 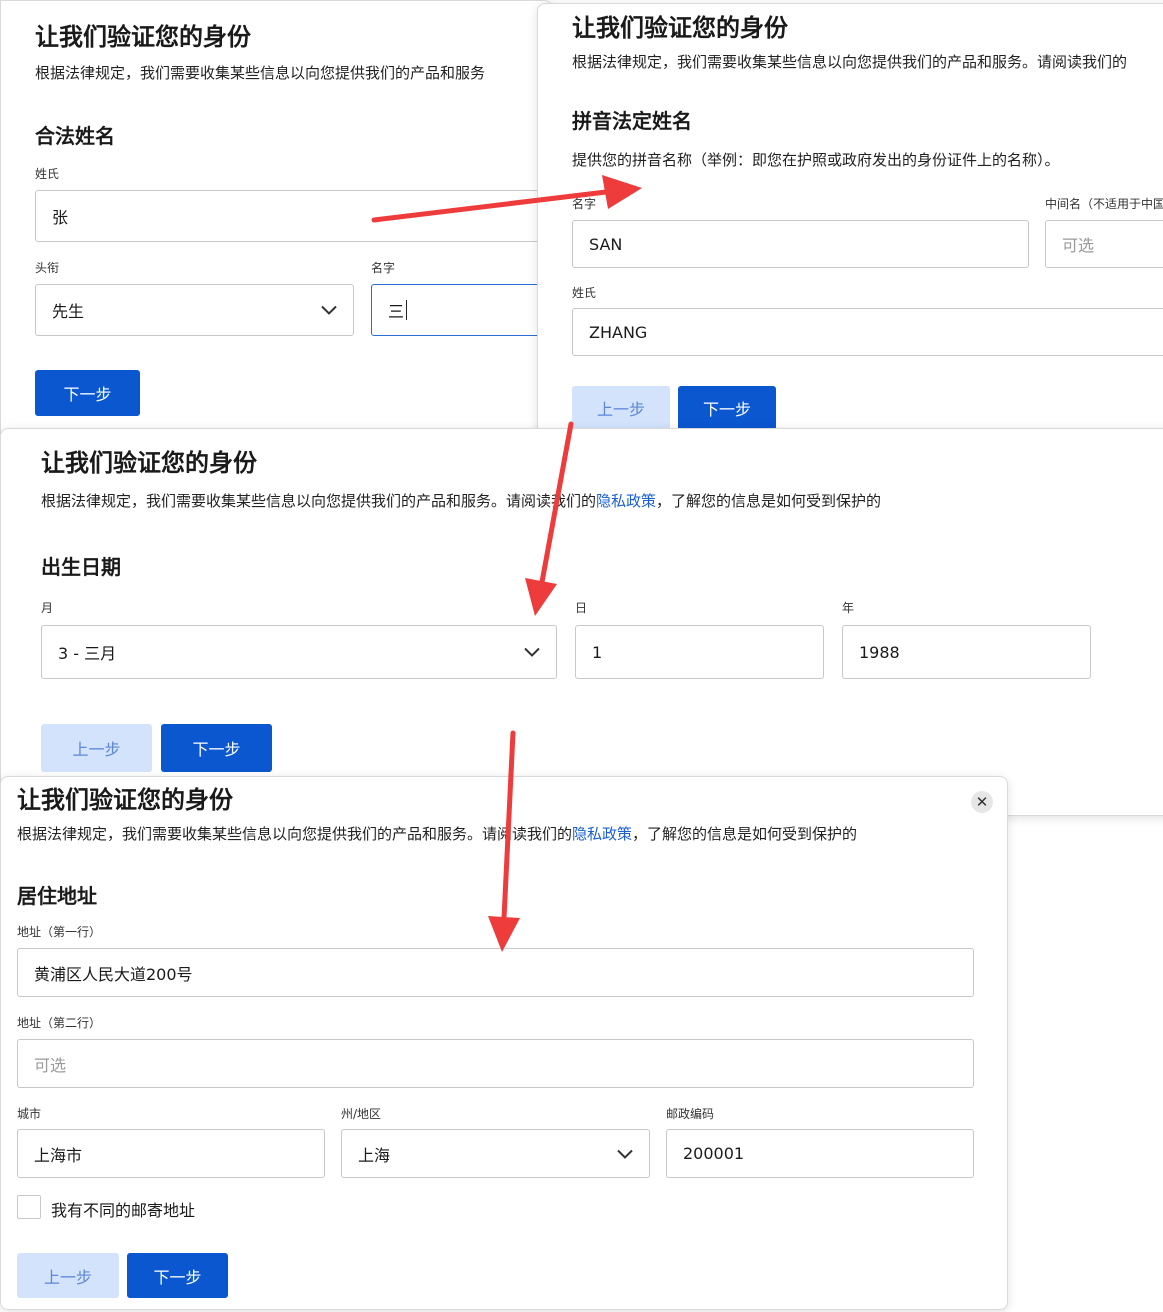 I want to click on city-field: 上海市, so click(x=171, y=1153).